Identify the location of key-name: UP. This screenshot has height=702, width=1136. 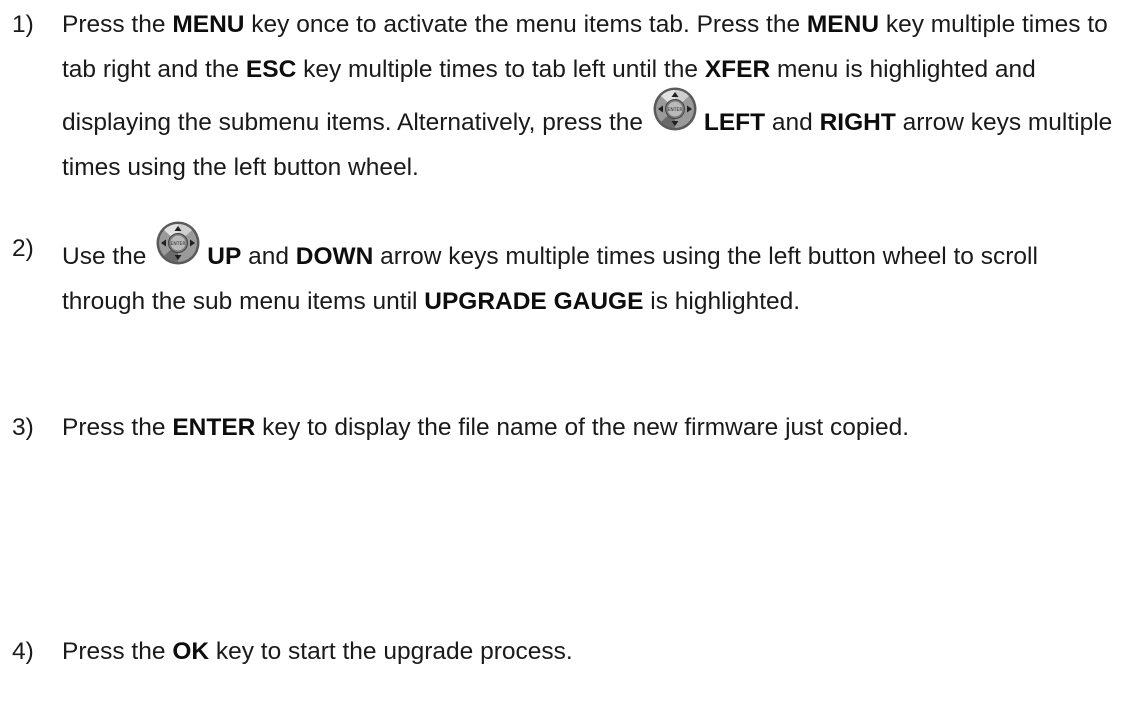
(224, 256).